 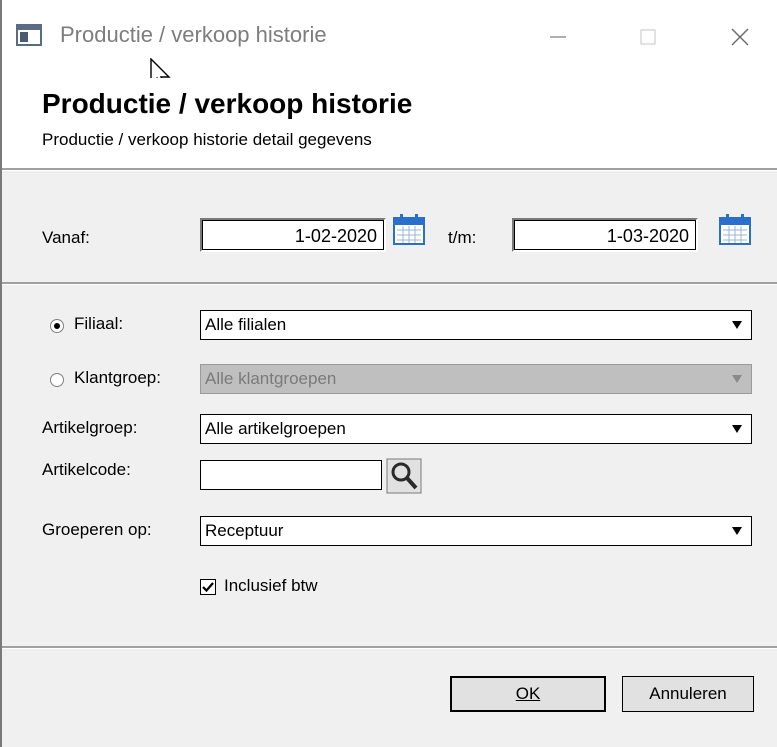 What do you see at coordinates (86, 469) in the screenshot?
I see `artikelcode-label: Artikelcode:` at bounding box center [86, 469].